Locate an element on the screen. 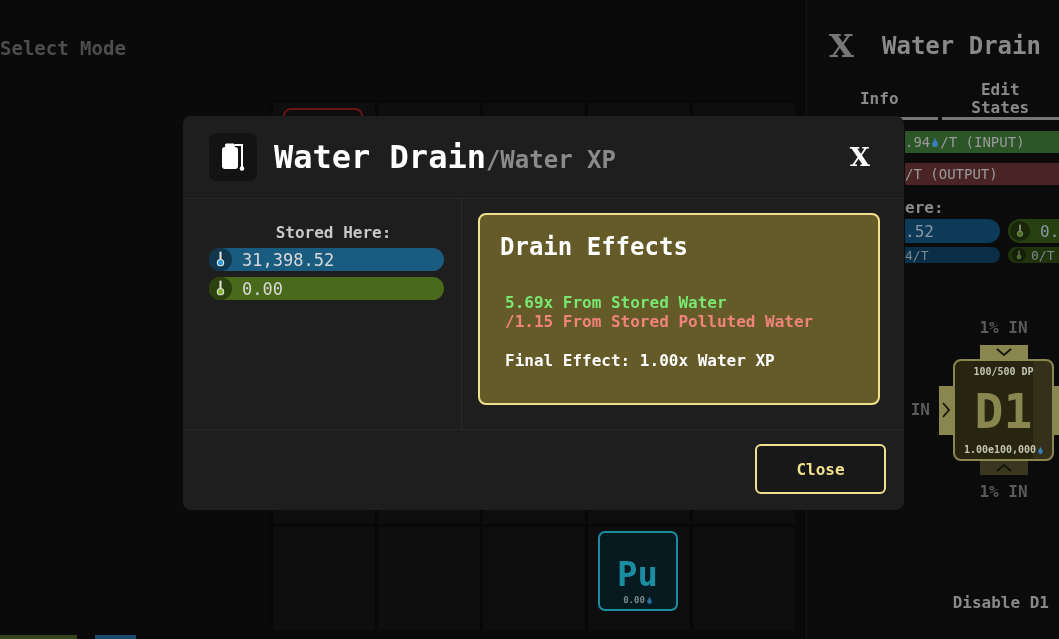 The height and width of the screenshot is (639, 1059). element-symbol: Pu is located at coordinates (637, 574).